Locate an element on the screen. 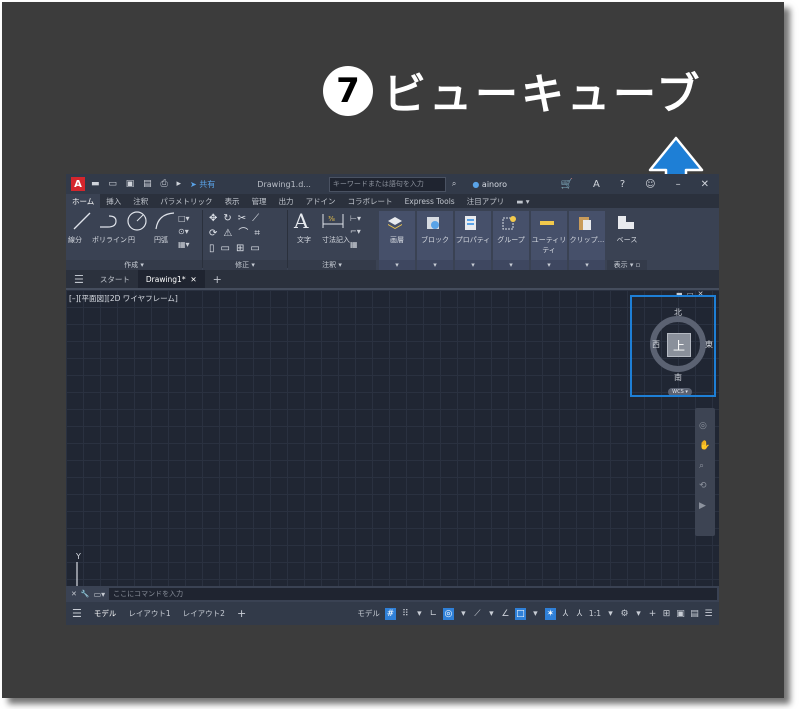  modify-group-footer: 修正 ▾ is located at coordinates (245, 265).